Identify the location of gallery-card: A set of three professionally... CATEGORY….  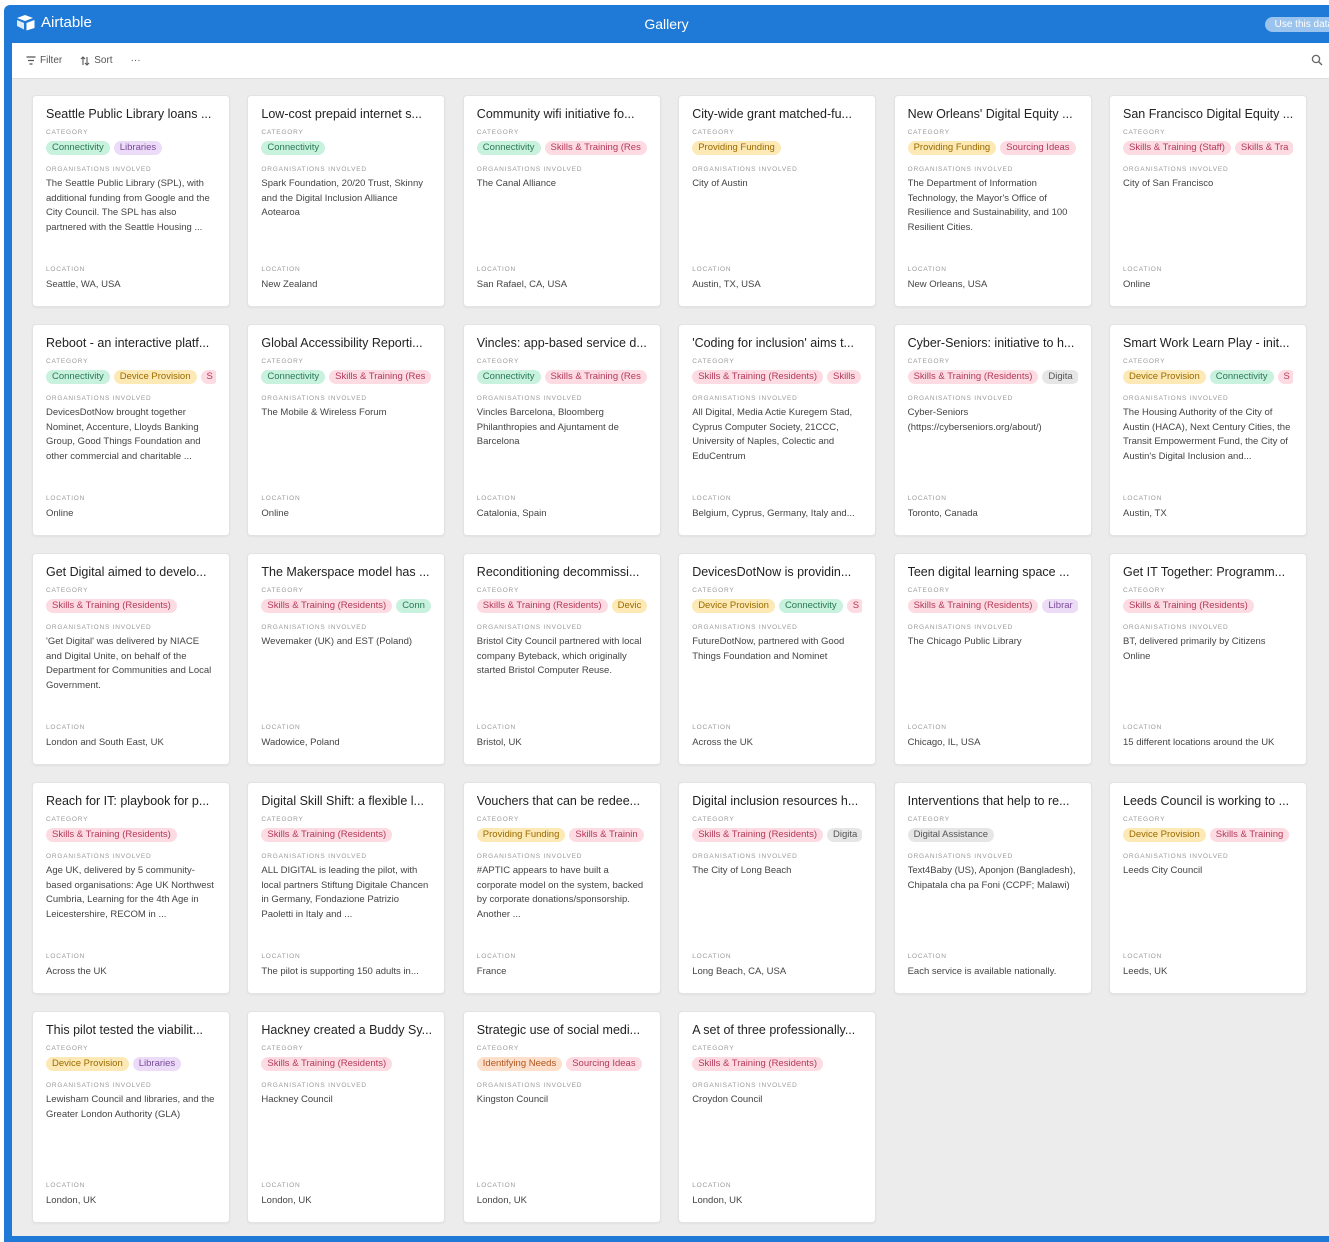
(777, 1117).